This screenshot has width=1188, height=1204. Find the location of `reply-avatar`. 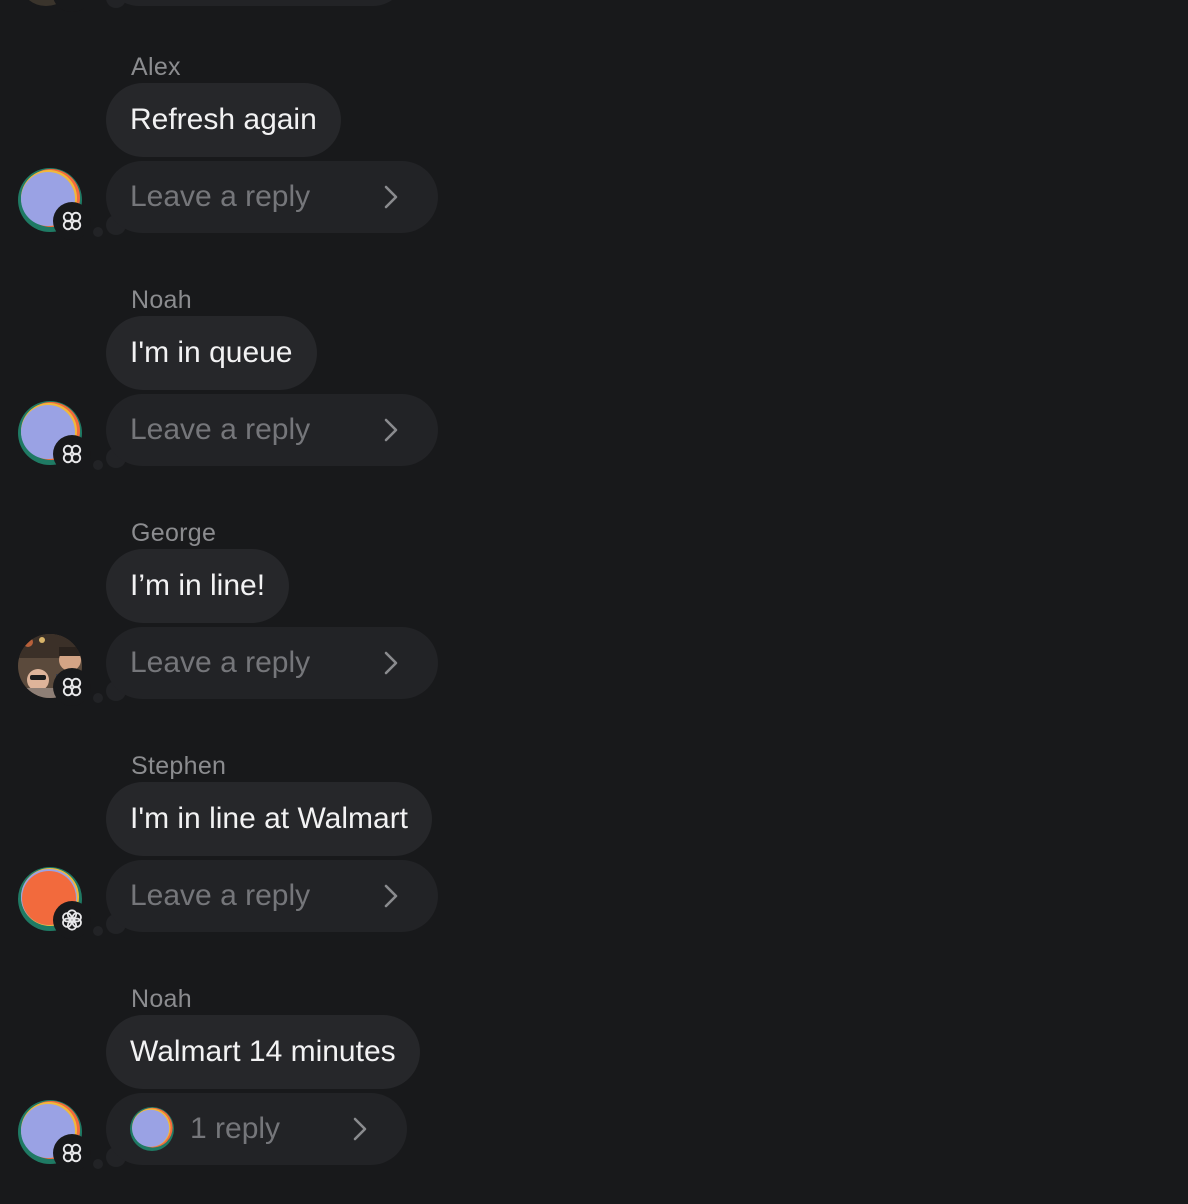

reply-avatar is located at coordinates (152, 1129).